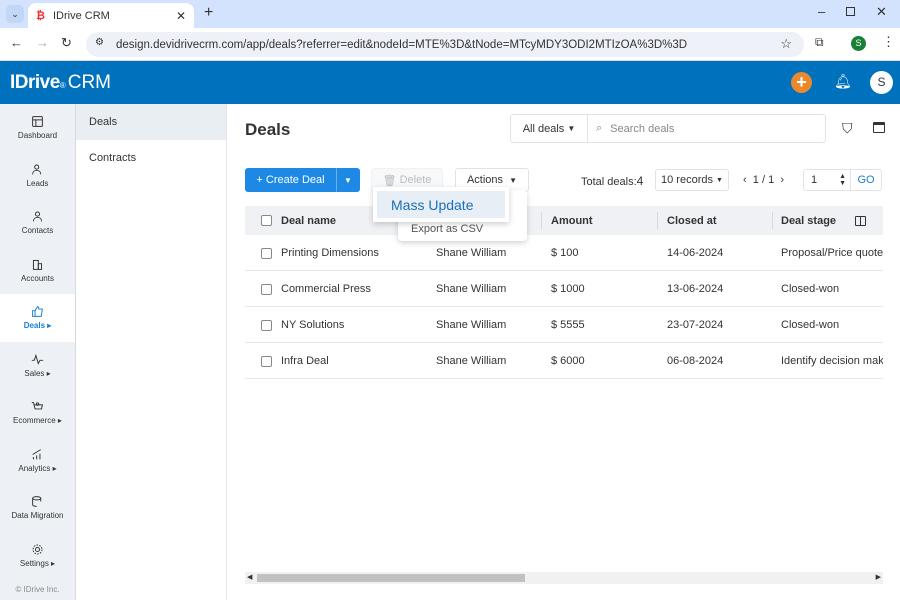 The image size is (900, 600). What do you see at coordinates (568, 361) in the screenshot?
I see `deal-amount: $ 6000` at bounding box center [568, 361].